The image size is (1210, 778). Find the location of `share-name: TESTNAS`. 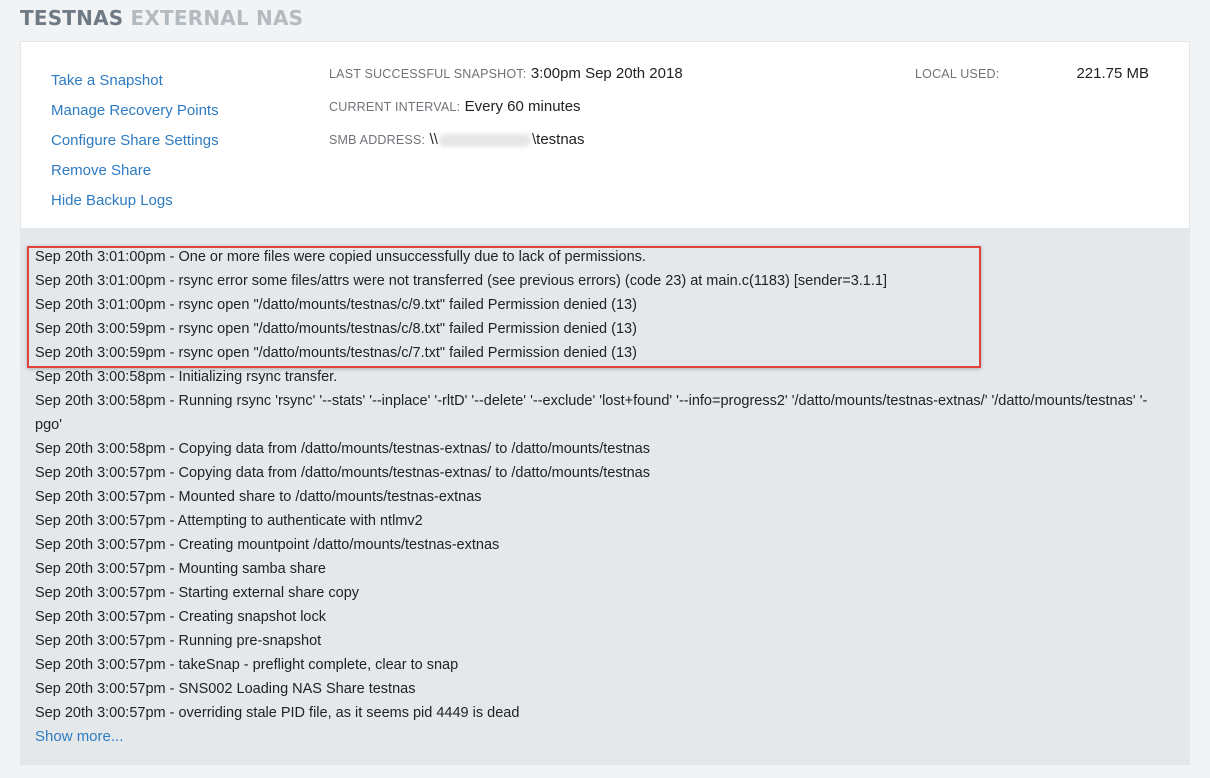

share-name: TESTNAS is located at coordinates (72, 18).